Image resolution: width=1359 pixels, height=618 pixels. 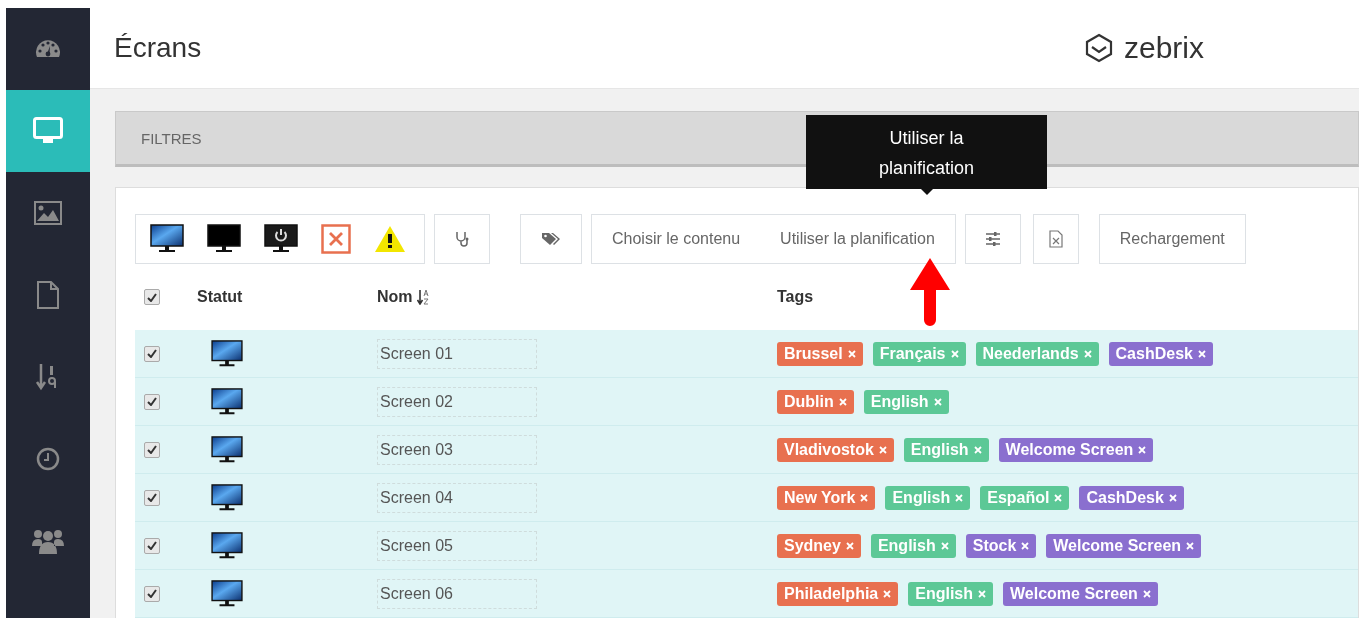 What do you see at coordinates (927, 192) in the screenshot?
I see `tooltip-pointer` at bounding box center [927, 192].